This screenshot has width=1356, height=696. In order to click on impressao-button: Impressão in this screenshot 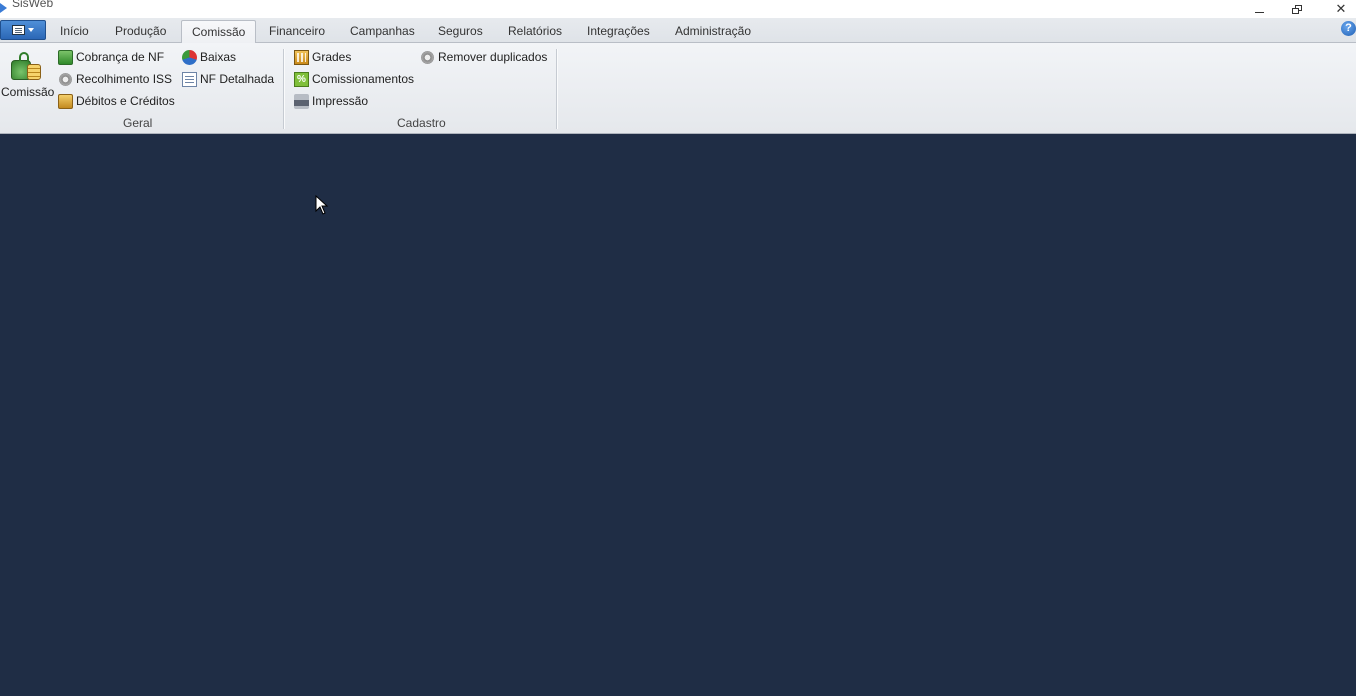, I will do `click(331, 101)`.